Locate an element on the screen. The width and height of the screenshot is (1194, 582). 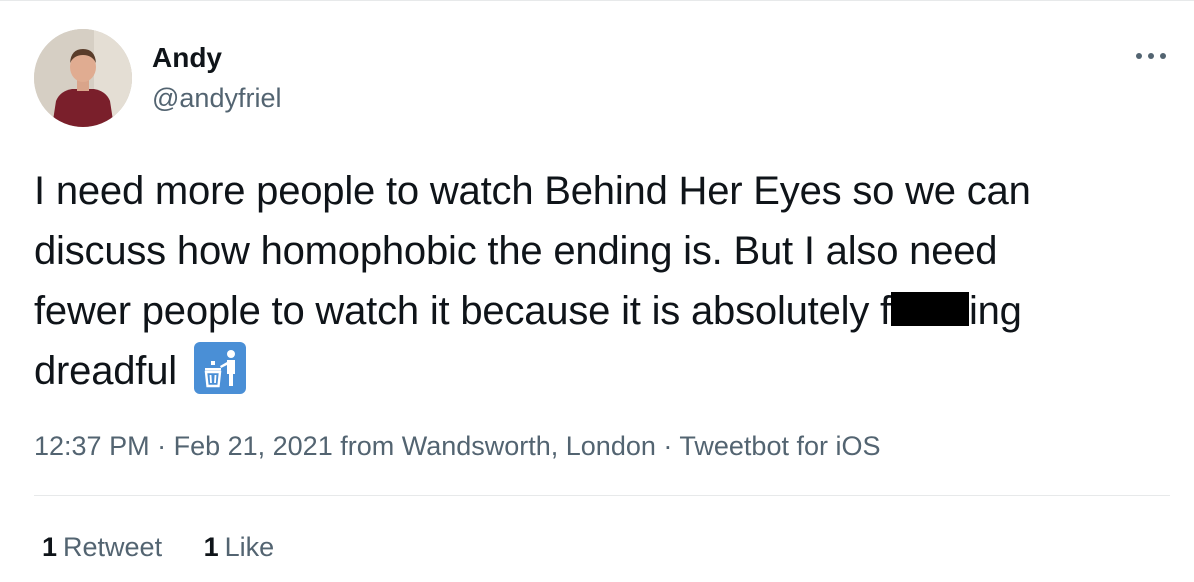
likes-stat: 1 Like is located at coordinates (239, 547).